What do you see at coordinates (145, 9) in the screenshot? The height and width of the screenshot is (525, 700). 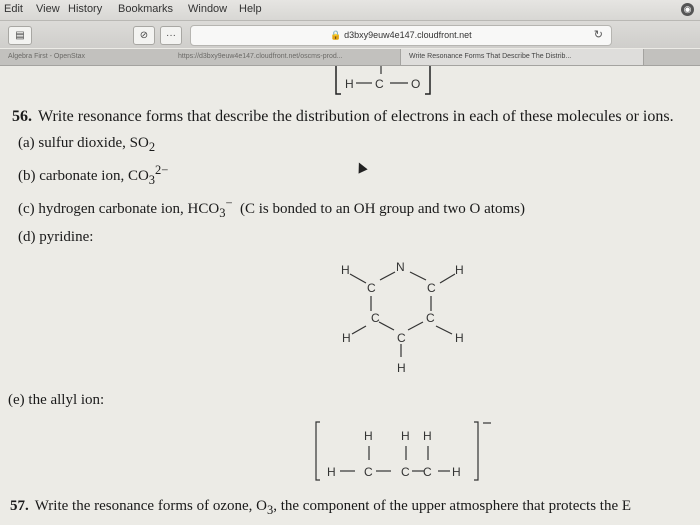 I see `menu-bookmarks: Bookmarks` at bounding box center [145, 9].